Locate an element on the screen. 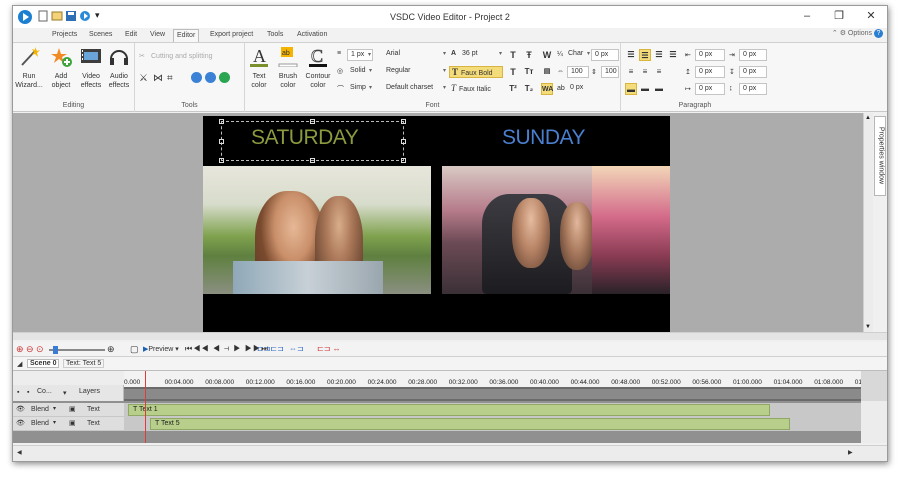  help-icon: ? is located at coordinates (878, 33).